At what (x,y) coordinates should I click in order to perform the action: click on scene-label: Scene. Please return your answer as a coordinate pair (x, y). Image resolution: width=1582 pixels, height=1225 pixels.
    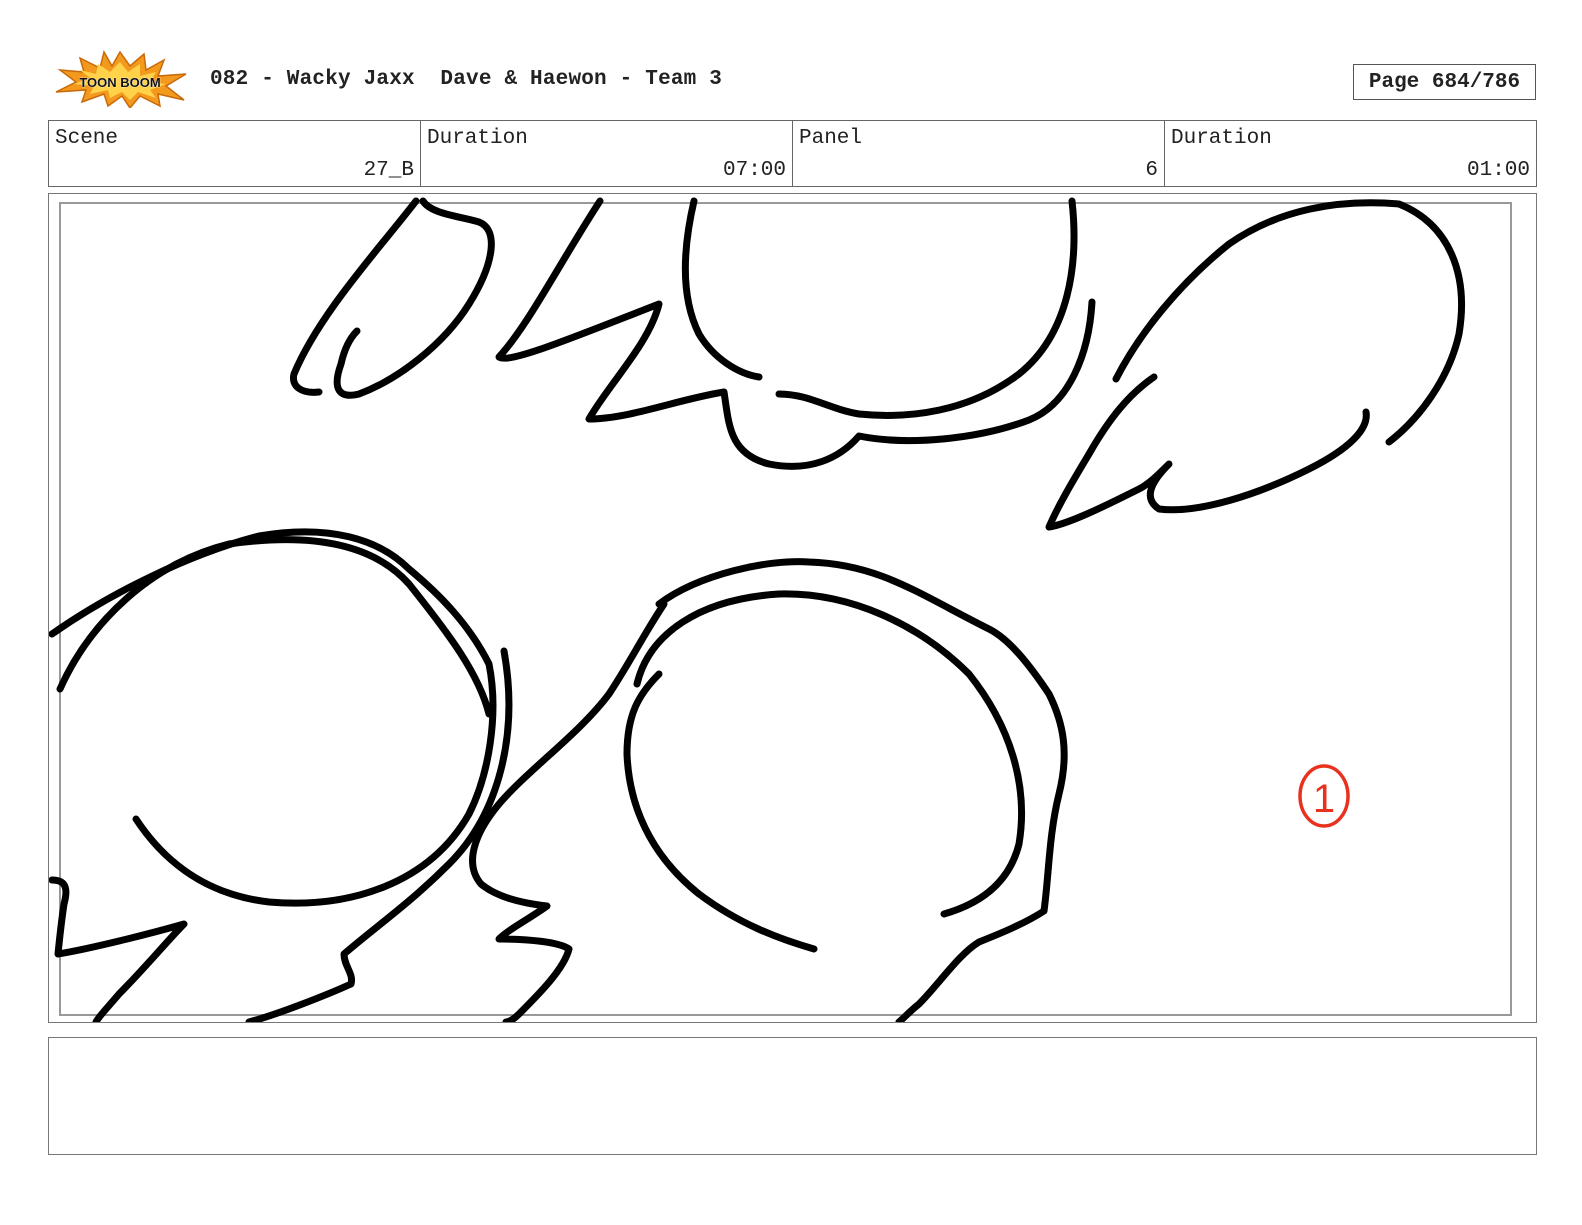
    Looking at the image, I should click on (87, 138).